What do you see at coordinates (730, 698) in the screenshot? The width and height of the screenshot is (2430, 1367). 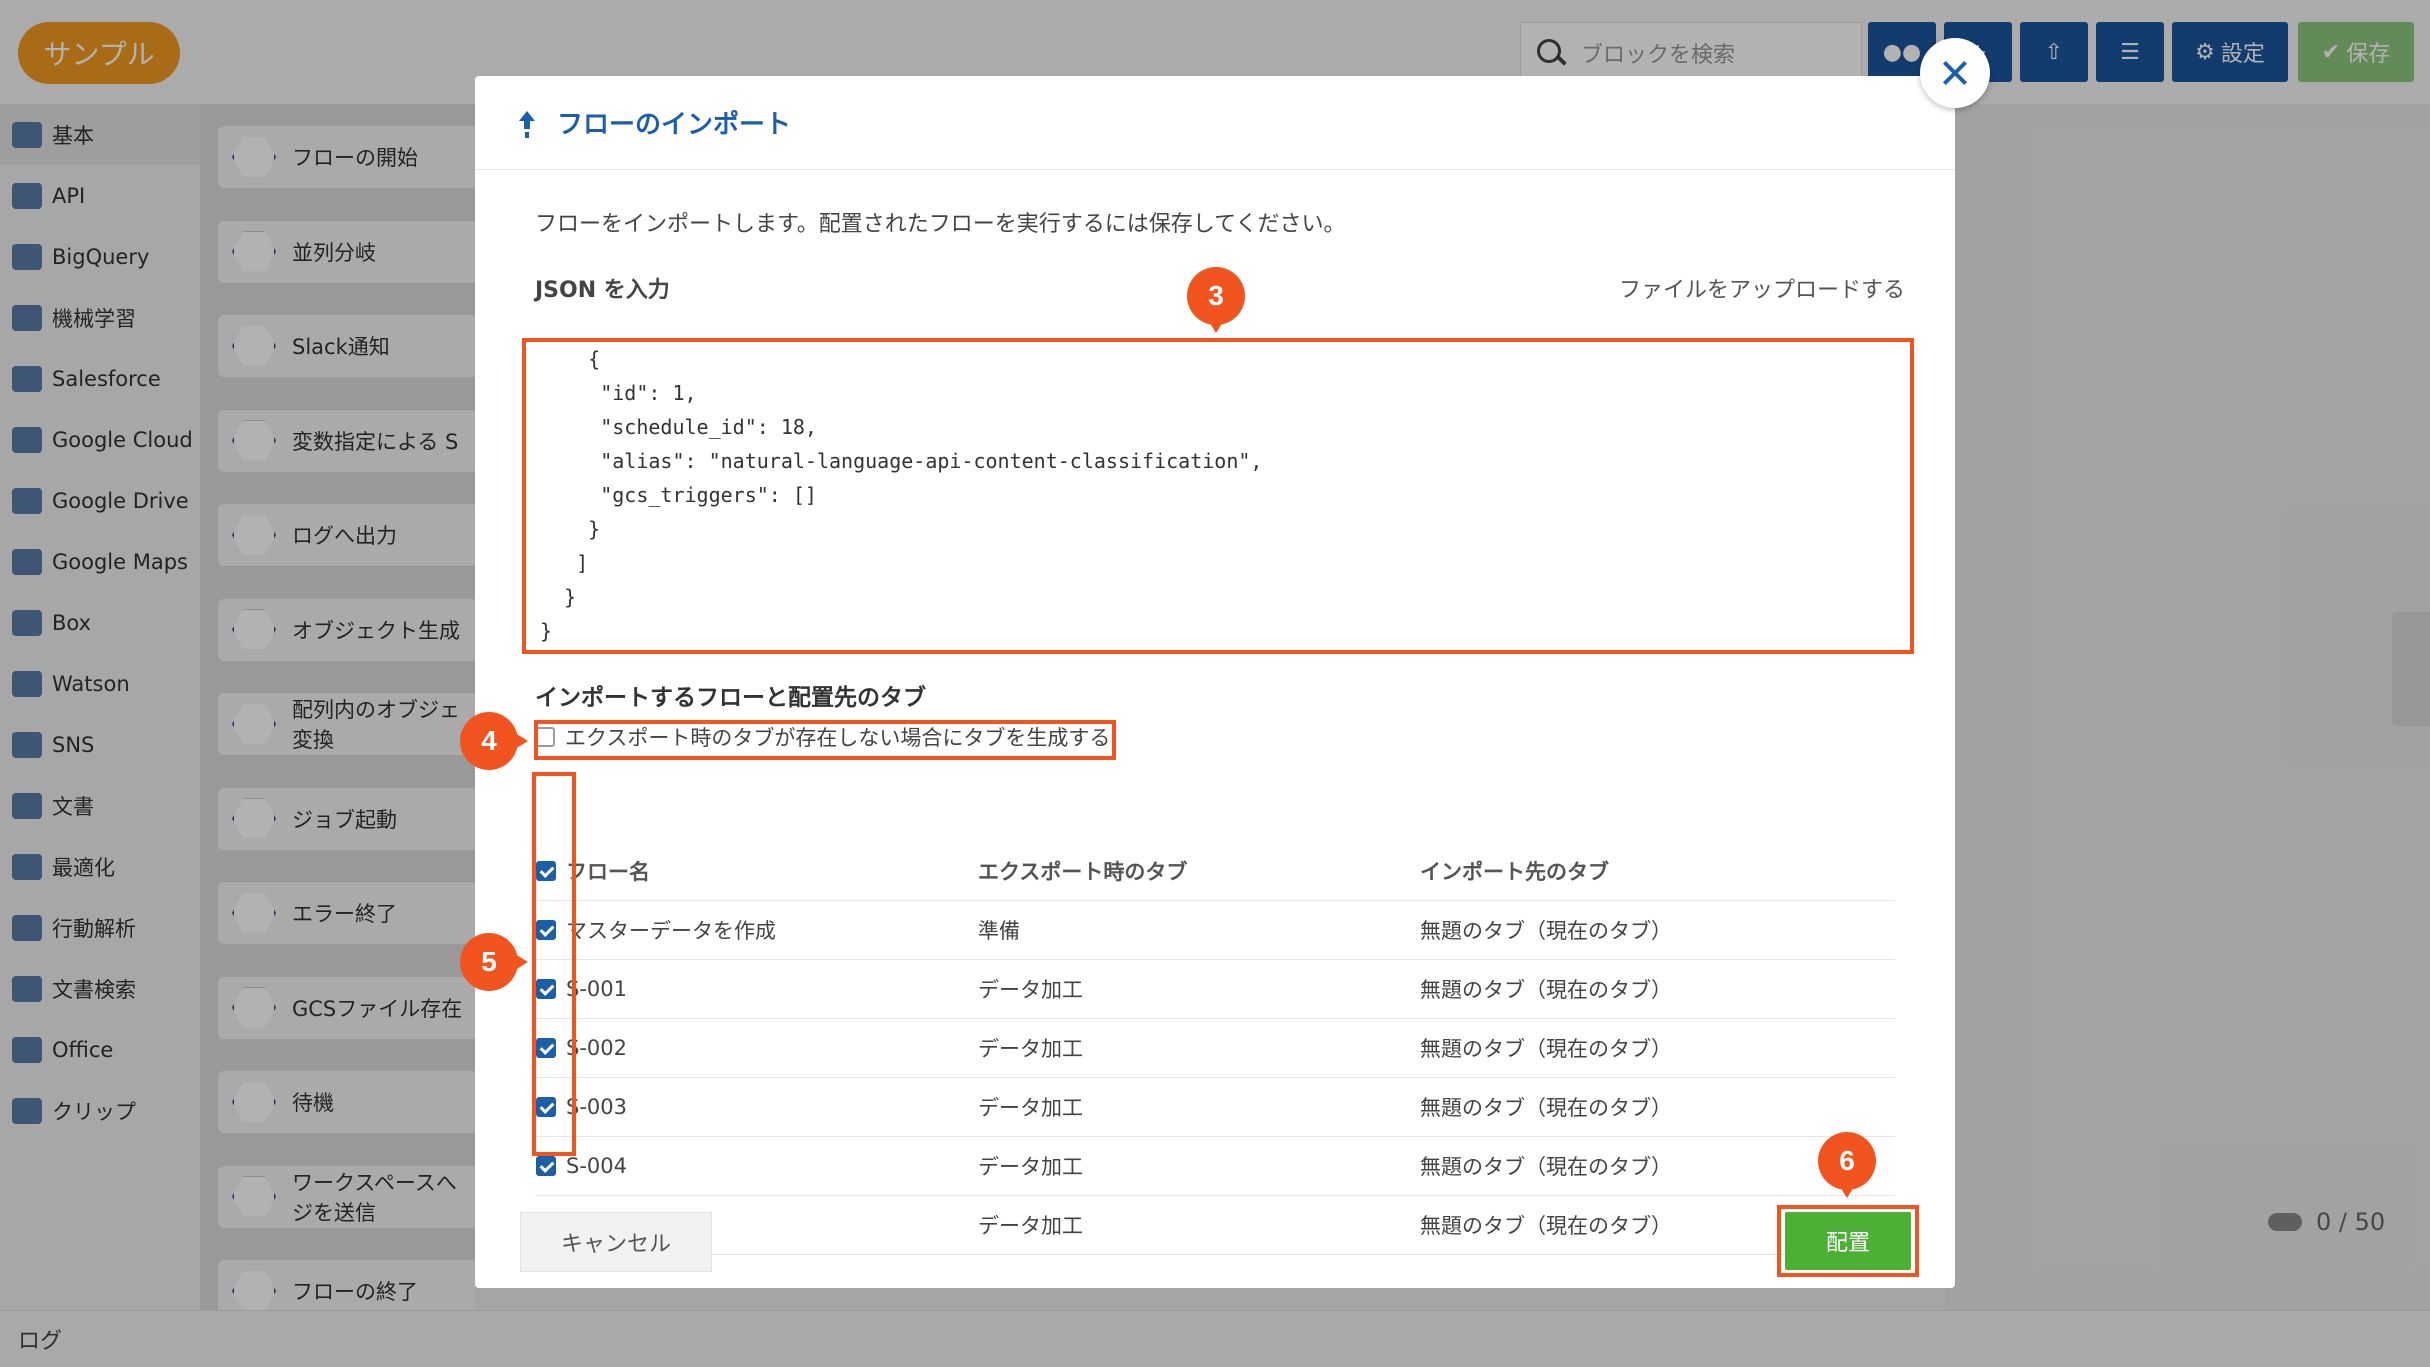 I see `flows-section-label: インポートするフローと配置先のタブ` at bounding box center [730, 698].